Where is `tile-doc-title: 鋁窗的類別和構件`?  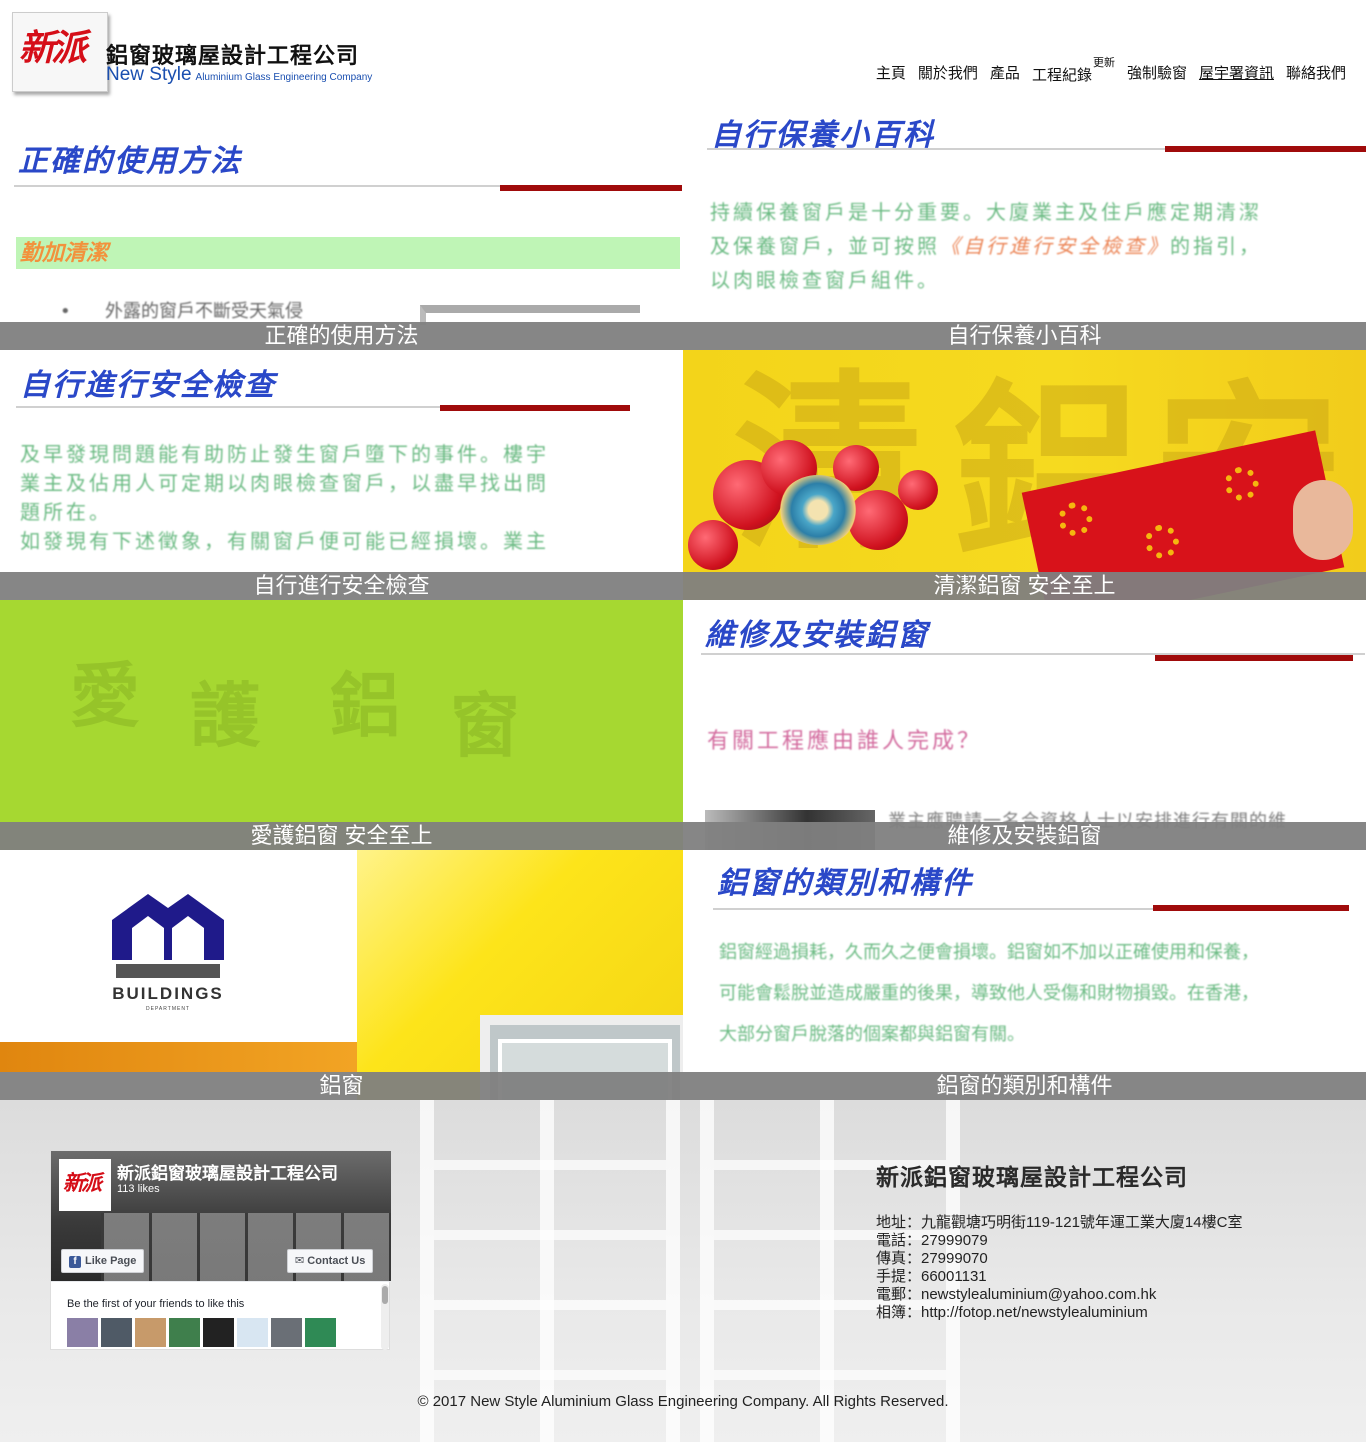 tile-doc-title: 鋁窗的類別和構件 is located at coordinates (845, 883).